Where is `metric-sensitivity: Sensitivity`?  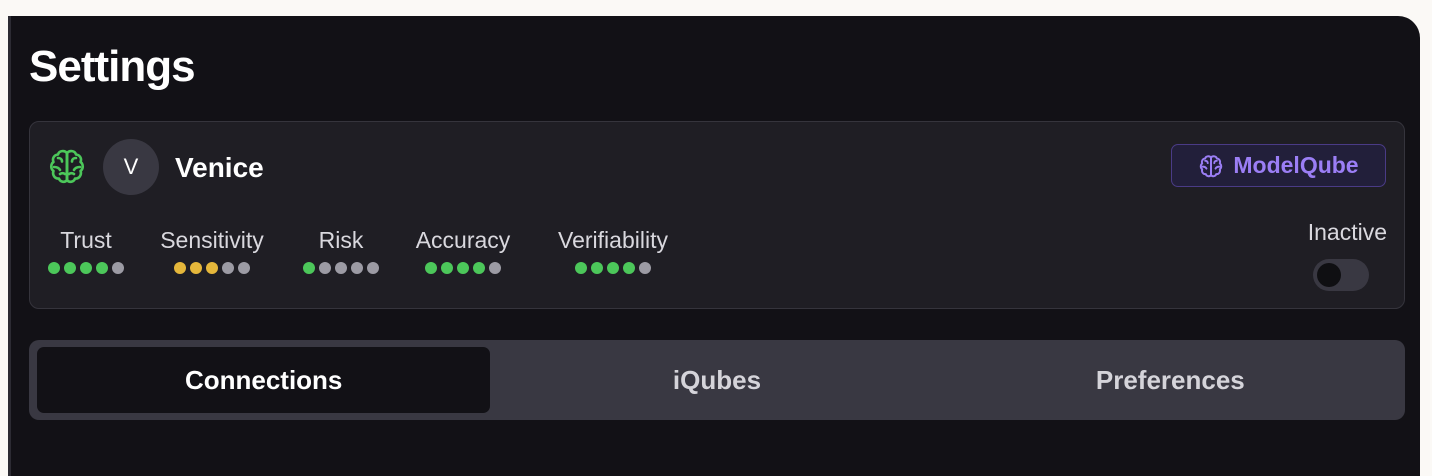 metric-sensitivity: Sensitivity is located at coordinates (212, 250).